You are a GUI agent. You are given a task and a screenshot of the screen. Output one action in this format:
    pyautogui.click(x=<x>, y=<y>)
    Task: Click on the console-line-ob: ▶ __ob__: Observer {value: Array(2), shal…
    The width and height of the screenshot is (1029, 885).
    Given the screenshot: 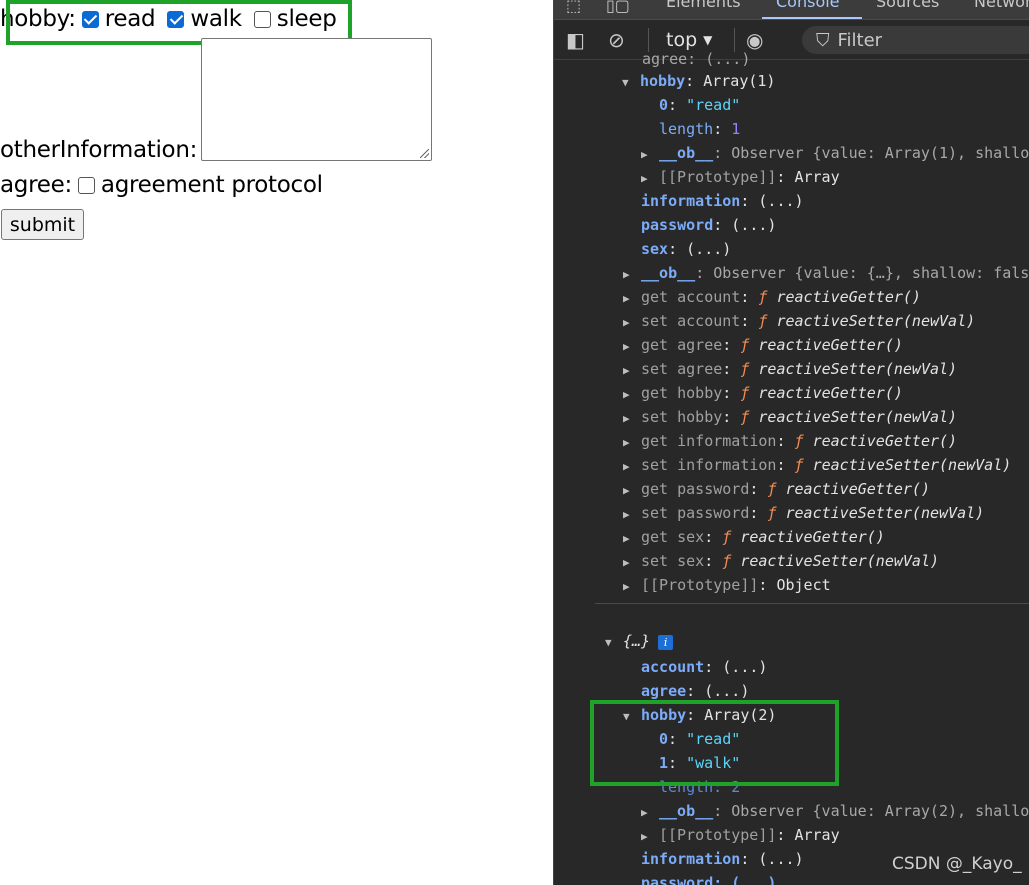 What is the action you would take?
    pyautogui.click(x=835, y=811)
    